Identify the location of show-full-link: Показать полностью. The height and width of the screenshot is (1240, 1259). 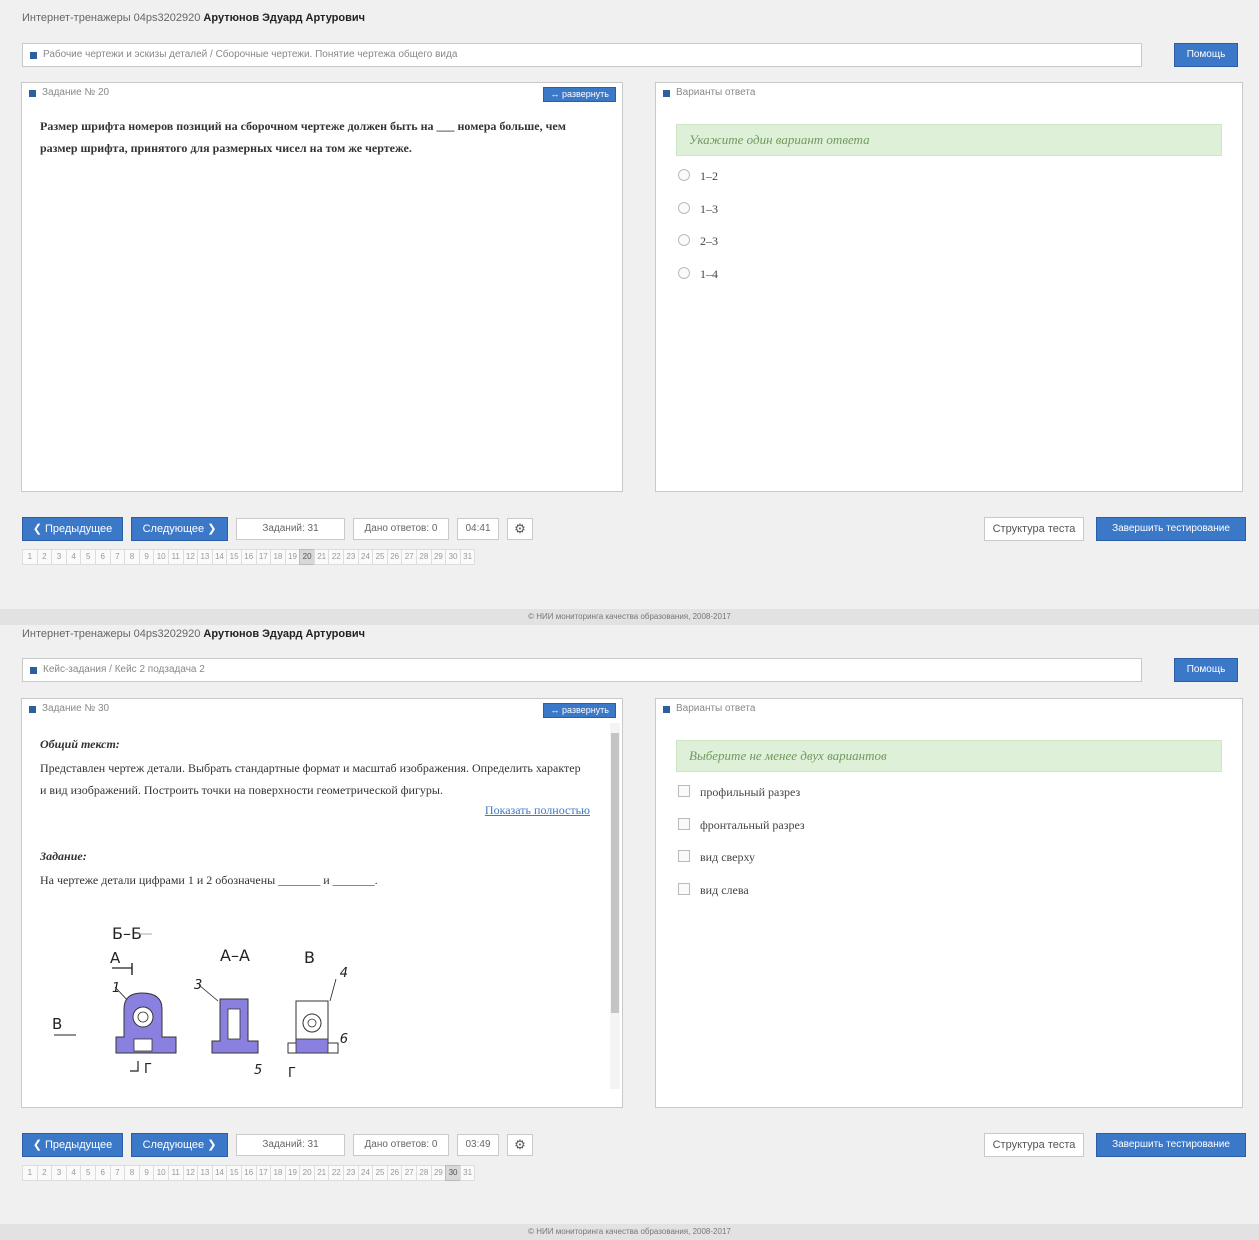
(537, 810).